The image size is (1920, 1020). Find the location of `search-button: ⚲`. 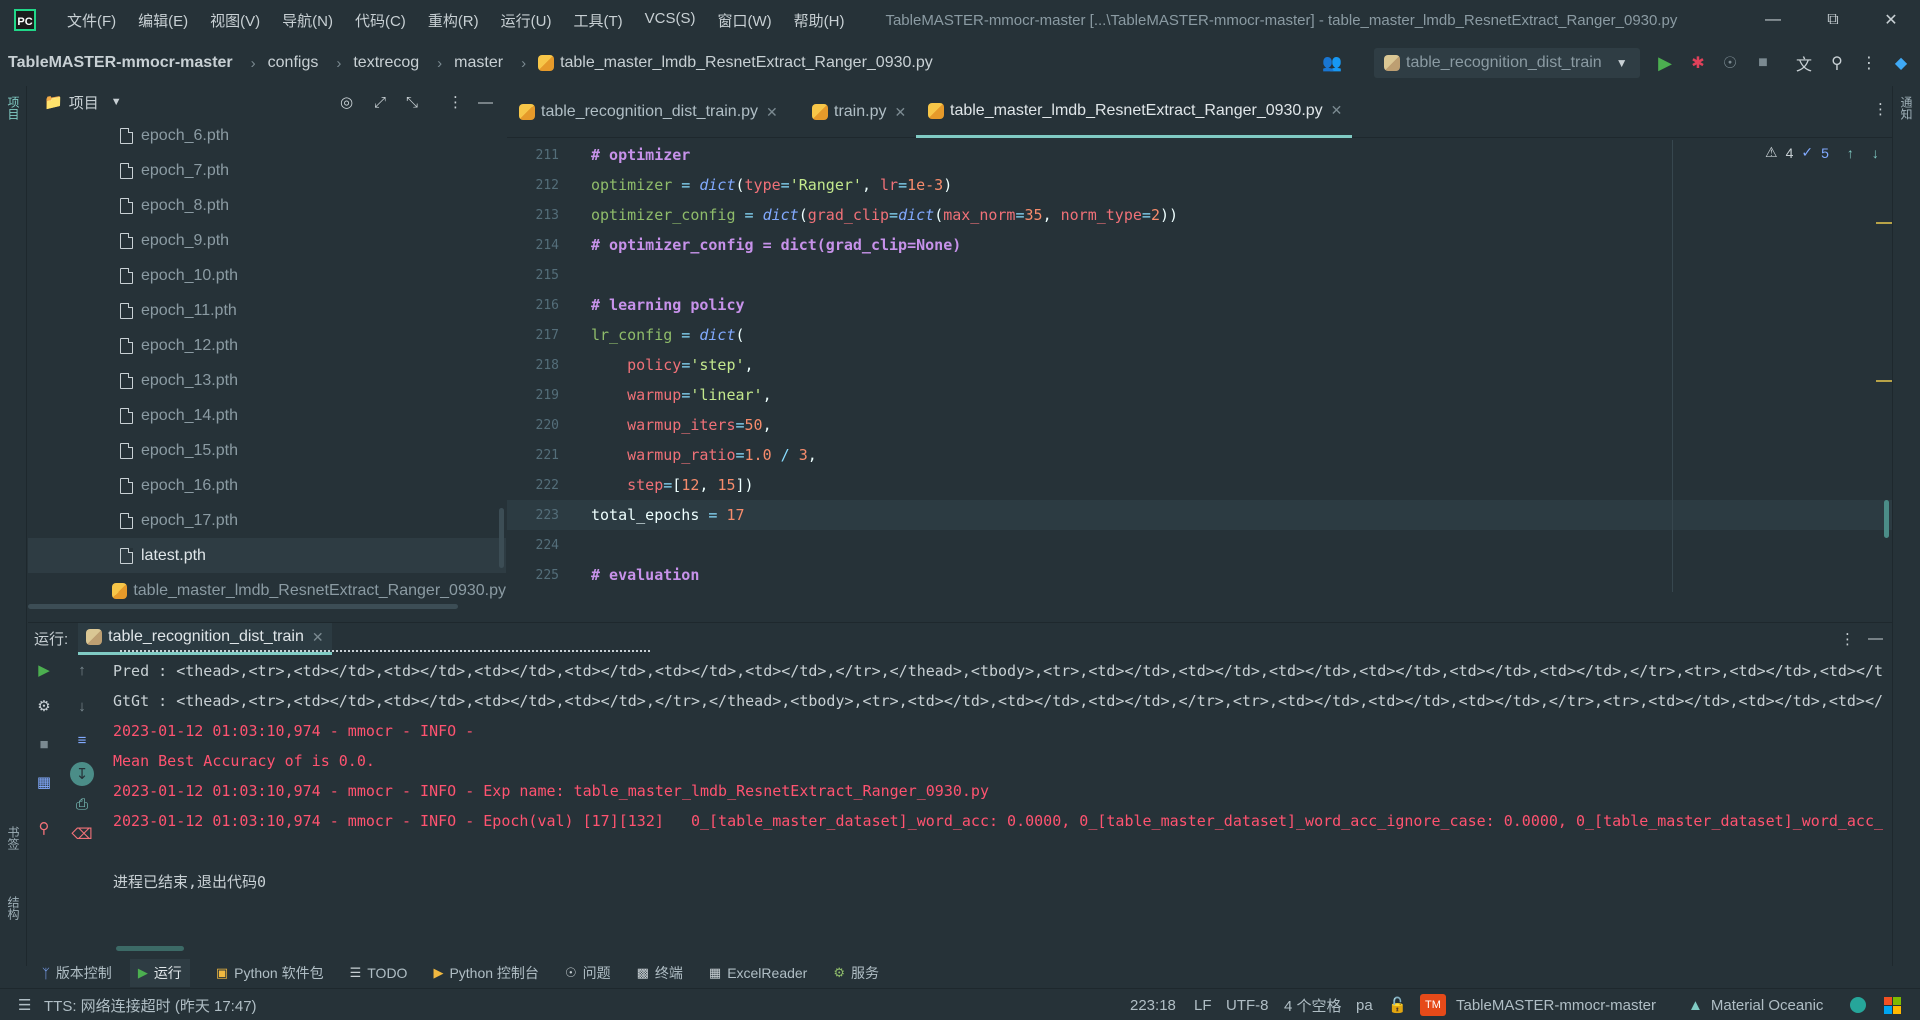

search-button: ⚲ is located at coordinates (1837, 63).